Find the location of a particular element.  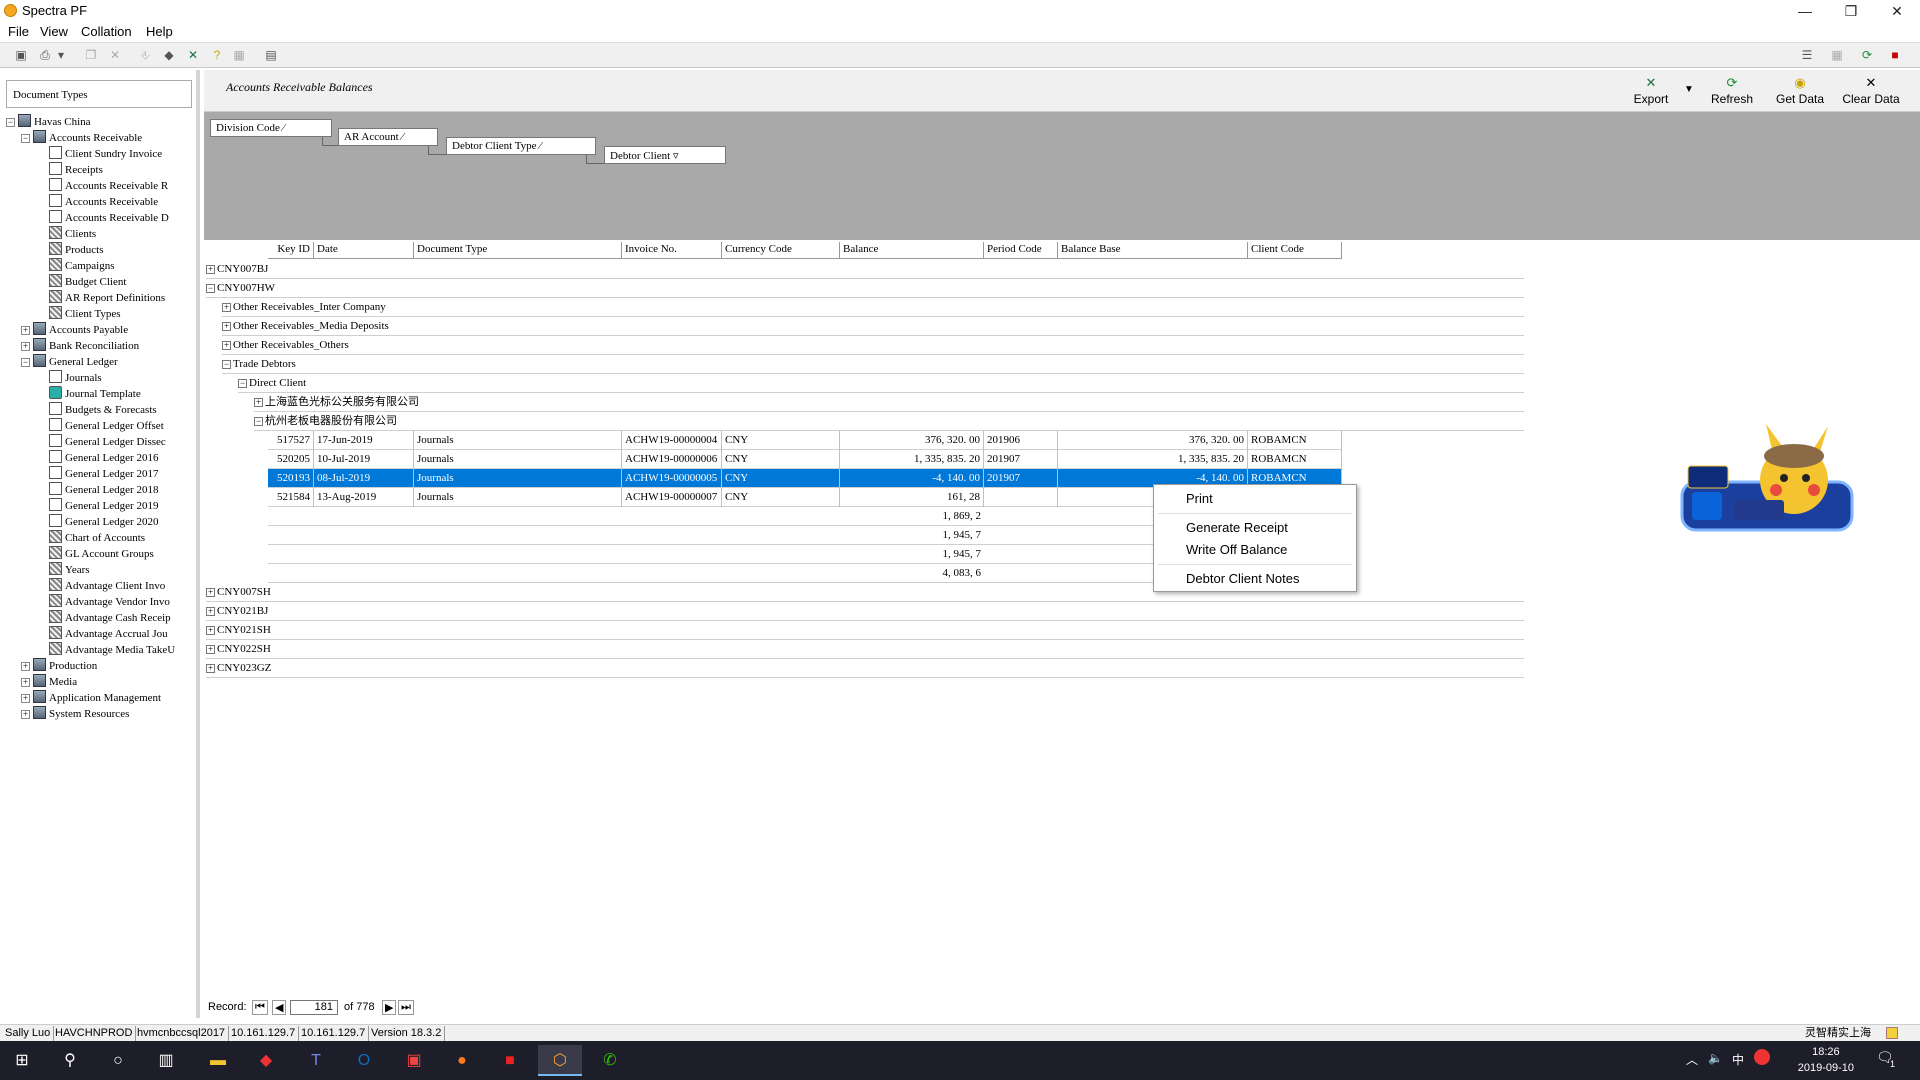

group-row-division: + CNY007BJ is located at coordinates (865, 269).